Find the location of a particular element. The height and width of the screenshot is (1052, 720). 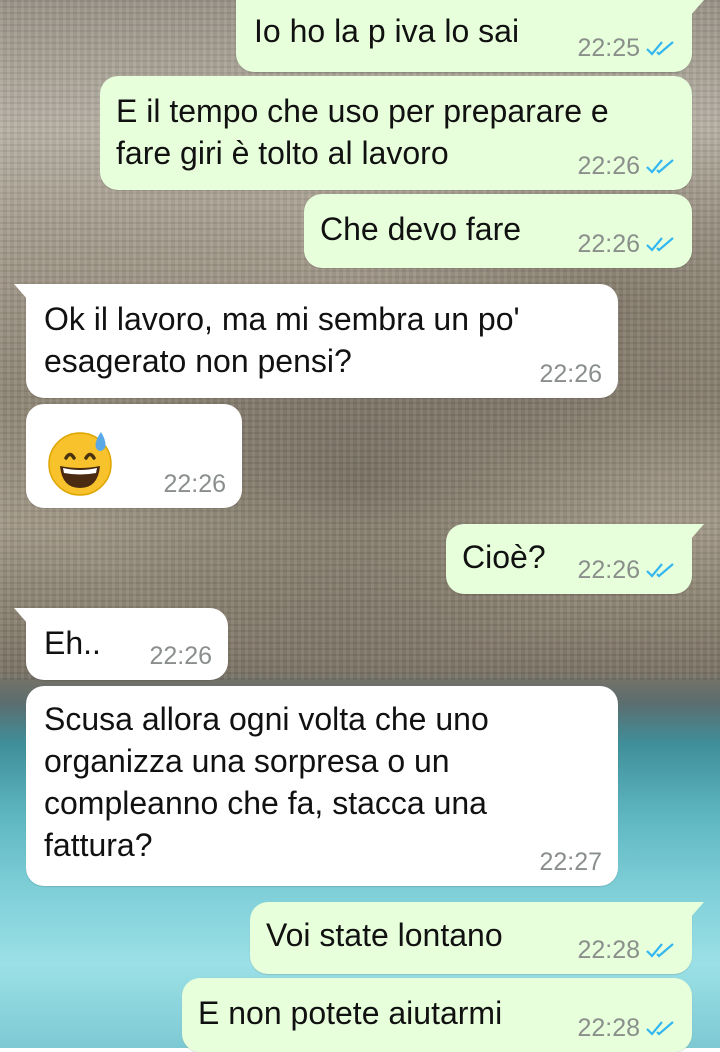

message-text: Voi state lontano is located at coordinates (384, 935).